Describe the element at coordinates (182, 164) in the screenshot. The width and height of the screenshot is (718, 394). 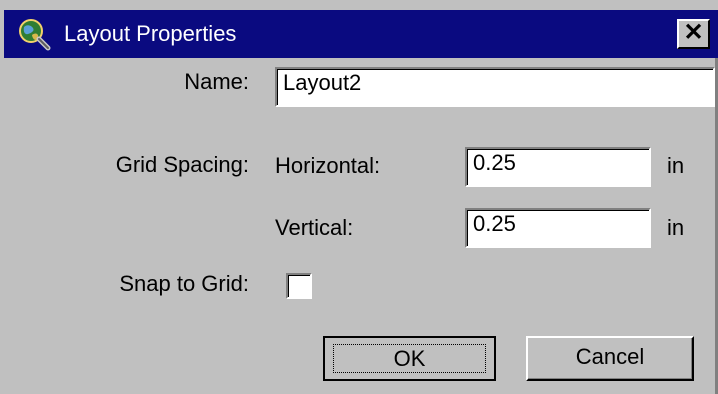
I see `grid-spacing-label: Grid Spacing:` at that location.